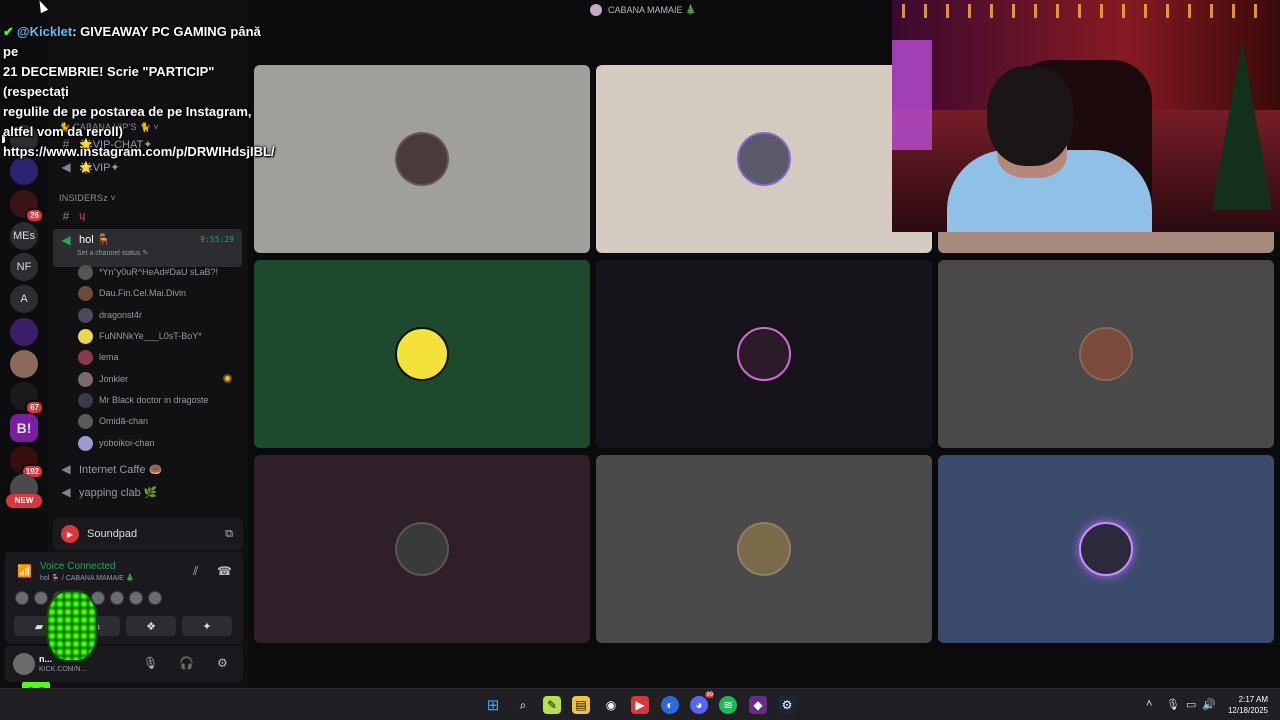 The width and height of the screenshot is (1280, 720). What do you see at coordinates (27, 462) in the screenshot?
I see `server-icon-7: 192` at bounding box center [27, 462].